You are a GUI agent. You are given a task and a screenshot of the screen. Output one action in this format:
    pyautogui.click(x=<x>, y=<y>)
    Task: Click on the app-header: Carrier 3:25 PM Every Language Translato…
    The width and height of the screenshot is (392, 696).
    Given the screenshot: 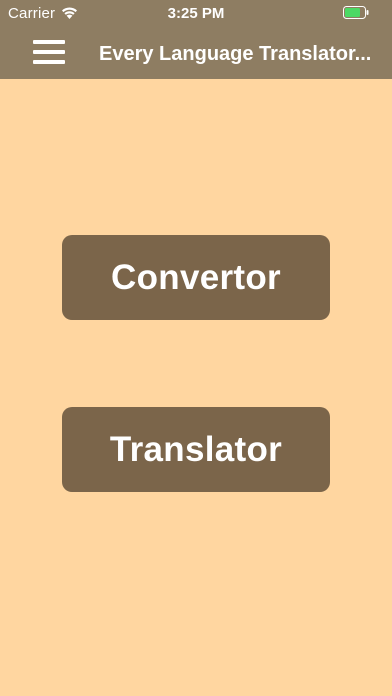 What is the action you would take?
    pyautogui.click(x=196, y=39)
    